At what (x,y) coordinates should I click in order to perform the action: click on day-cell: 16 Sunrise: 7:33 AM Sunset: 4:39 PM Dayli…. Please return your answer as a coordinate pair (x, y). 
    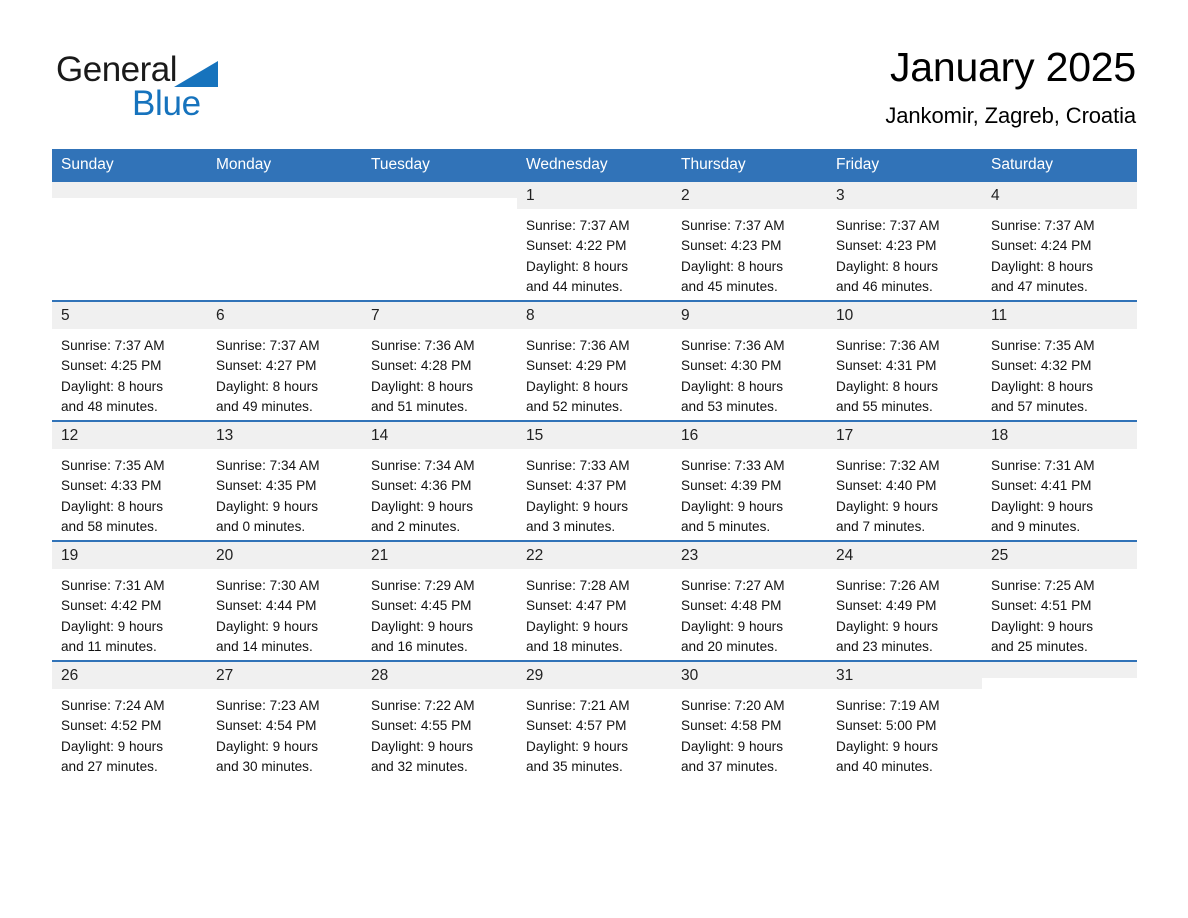
    Looking at the image, I should click on (749, 481).